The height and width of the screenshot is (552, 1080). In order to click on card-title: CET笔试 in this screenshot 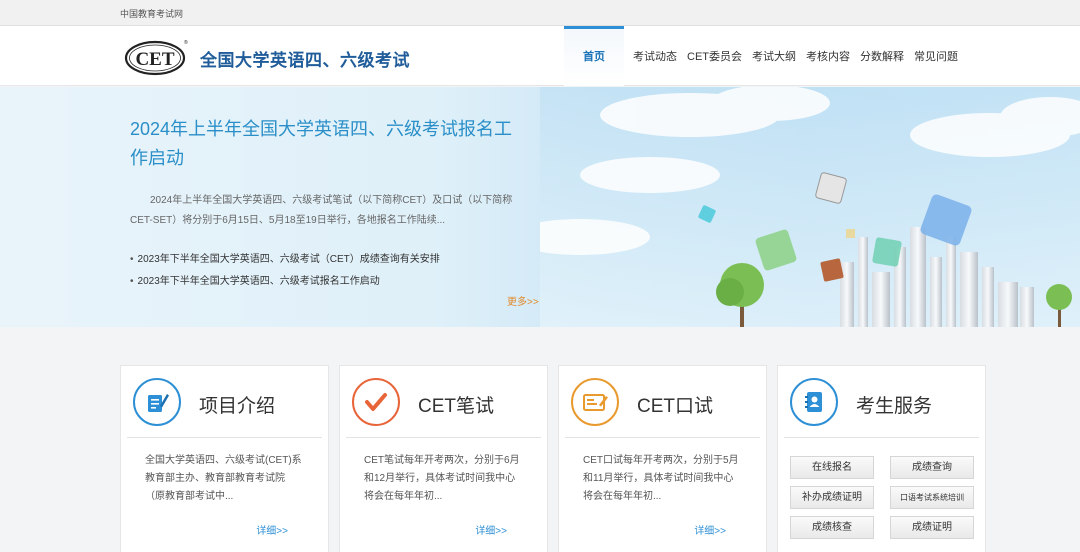, I will do `click(456, 404)`.